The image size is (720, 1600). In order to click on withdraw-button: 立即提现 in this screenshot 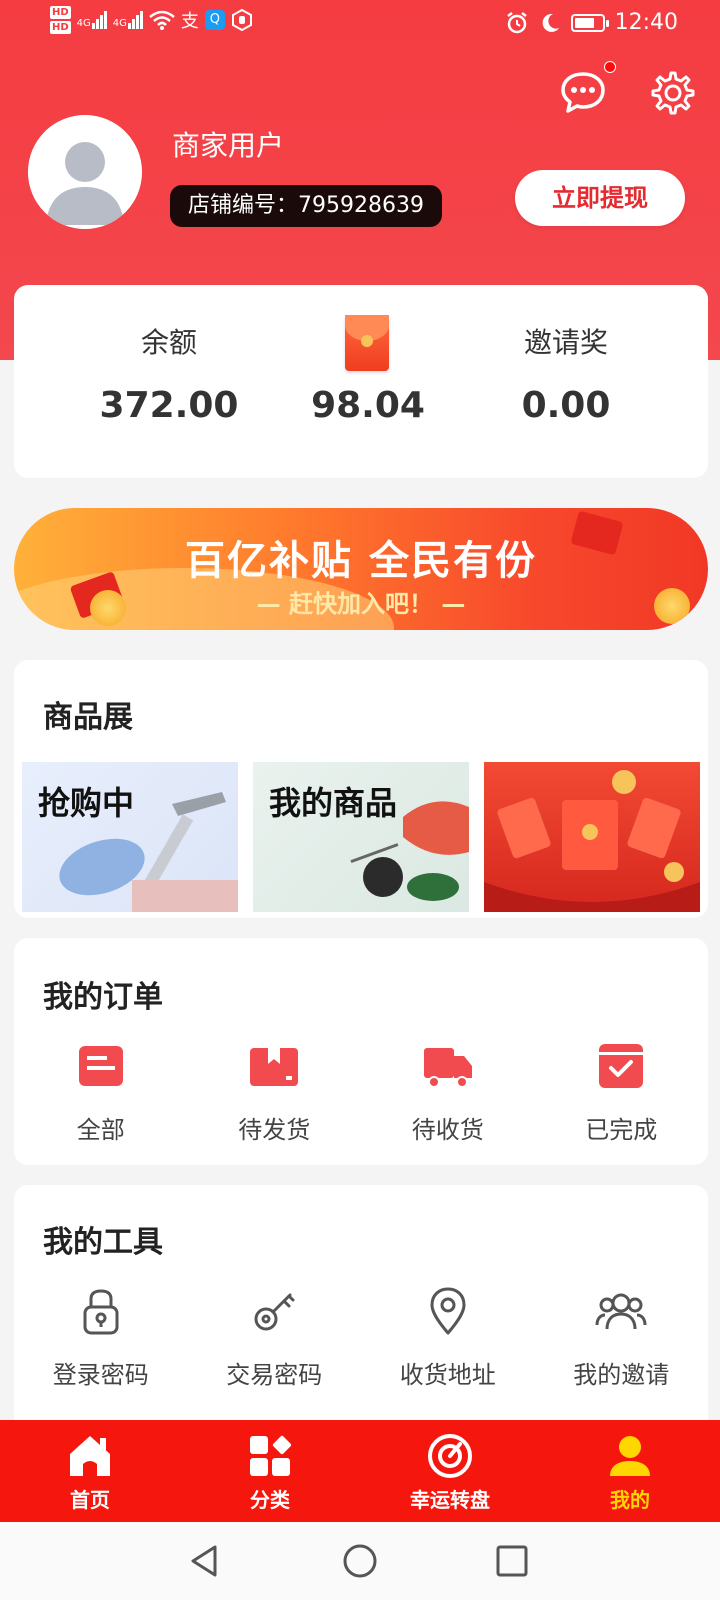, I will do `click(600, 198)`.